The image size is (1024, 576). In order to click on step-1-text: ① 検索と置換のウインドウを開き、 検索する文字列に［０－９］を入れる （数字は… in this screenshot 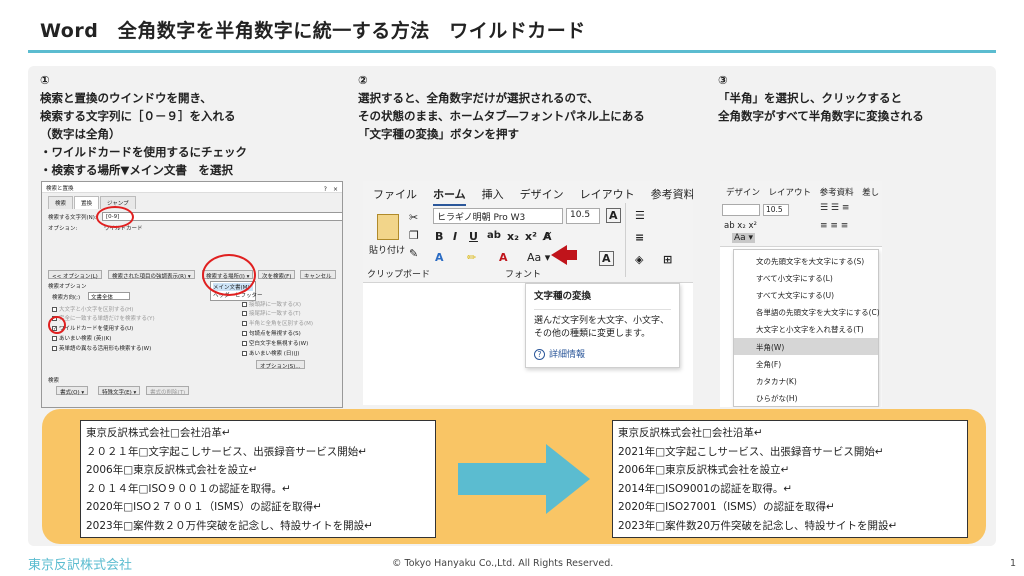, I will do `click(143, 125)`.